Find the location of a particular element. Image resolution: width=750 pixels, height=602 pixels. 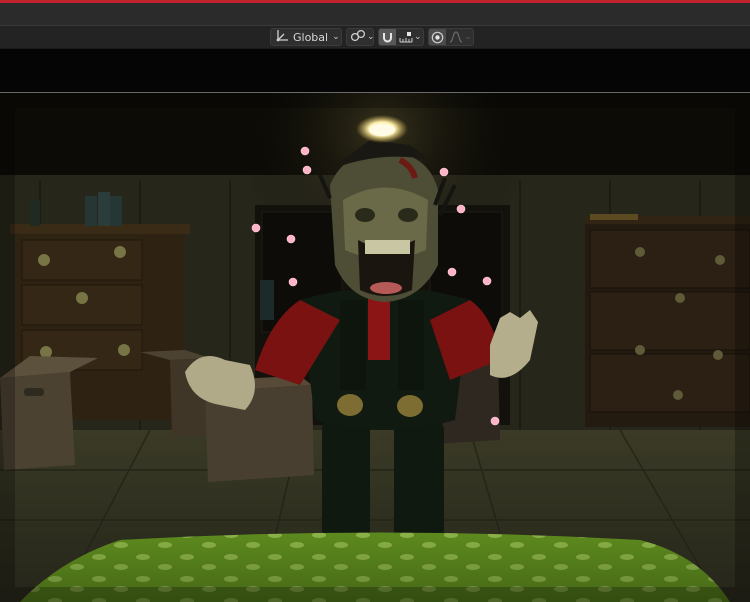

snapping-group: ⌄ is located at coordinates (401, 37).